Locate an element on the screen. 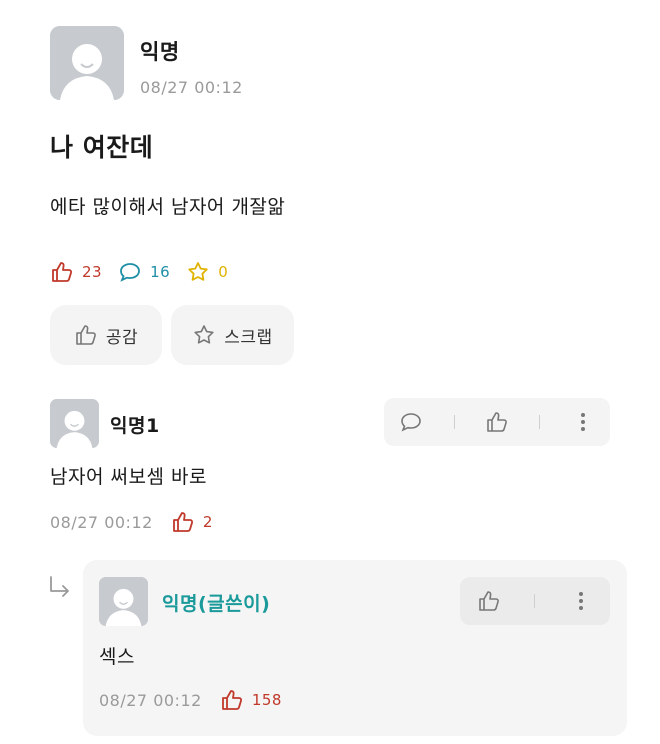 This screenshot has width=660, height=744. comment-like-count: 2 is located at coordinates (207, 522).